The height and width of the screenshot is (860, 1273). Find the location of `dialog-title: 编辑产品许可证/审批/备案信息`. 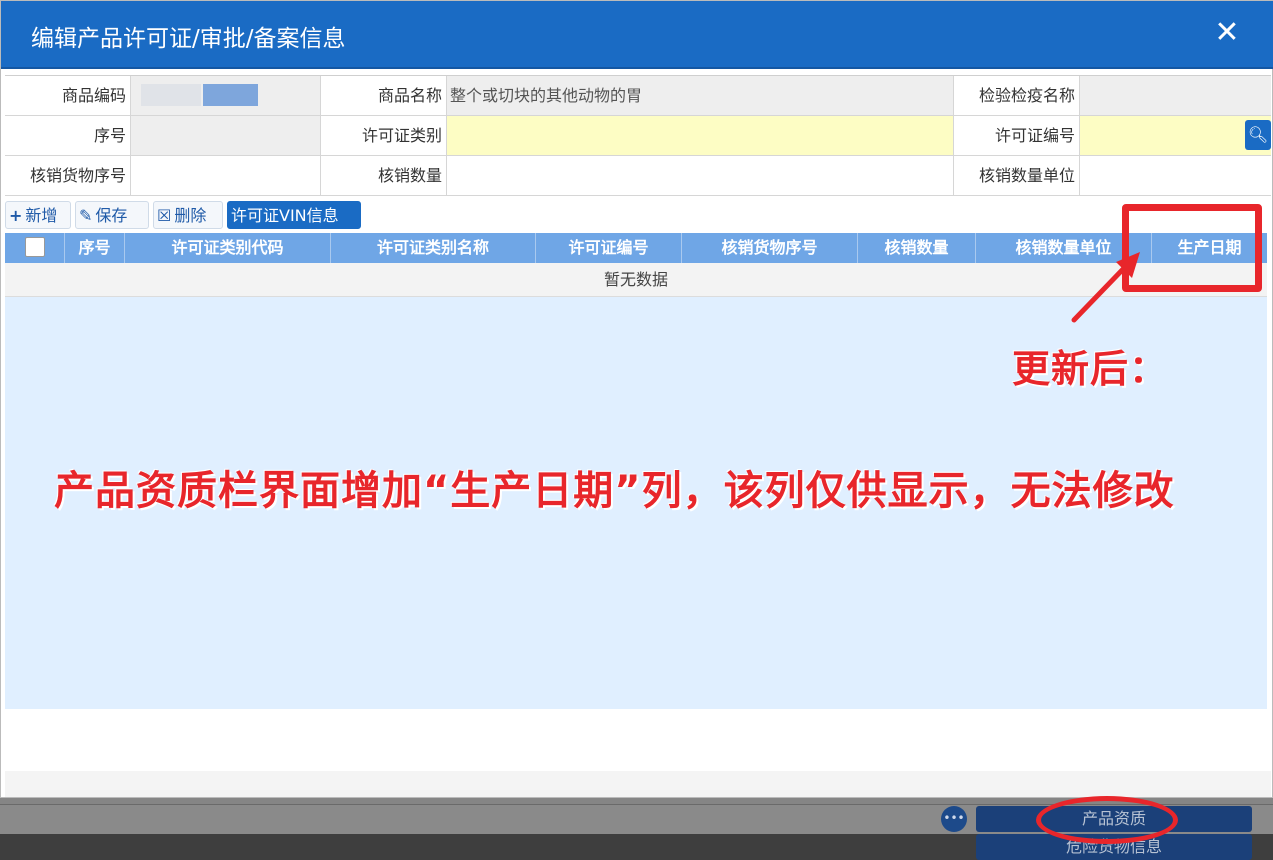

dialog-title: 编辑产品许可证/审批/备案信息 is located at coordinates (188, 39).